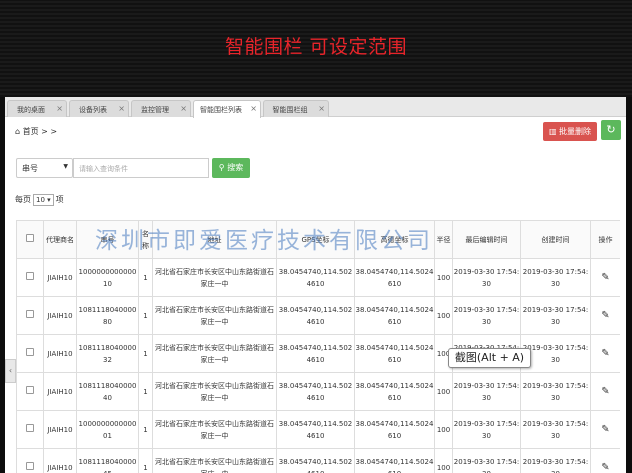 The height and width of the screenshot is (473, 632). Describe the element at coordinates (161, 108) in the screenshot. I see `tab-monitor: 监控管理 ×` at that location.